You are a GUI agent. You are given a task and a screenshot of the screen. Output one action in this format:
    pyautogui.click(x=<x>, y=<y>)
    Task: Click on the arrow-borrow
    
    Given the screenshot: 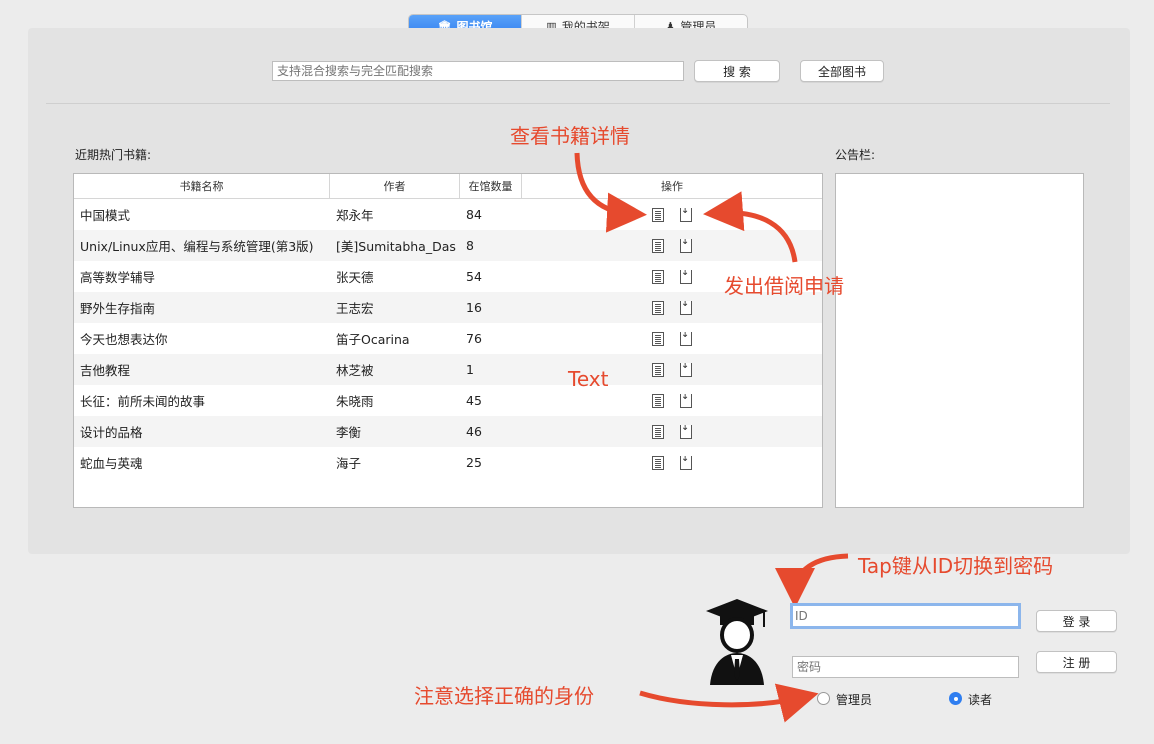 What is the action you would take?
    pyautogui.click(x=750, y=227)
    